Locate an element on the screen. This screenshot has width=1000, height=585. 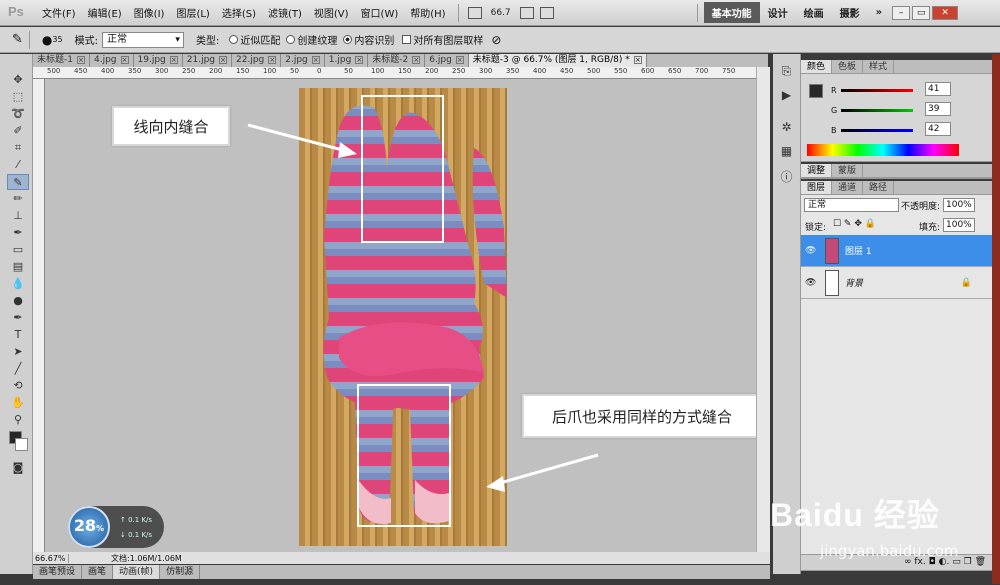
watermark-url: jingyan.baidu.com is located at coordinates (889, 551).